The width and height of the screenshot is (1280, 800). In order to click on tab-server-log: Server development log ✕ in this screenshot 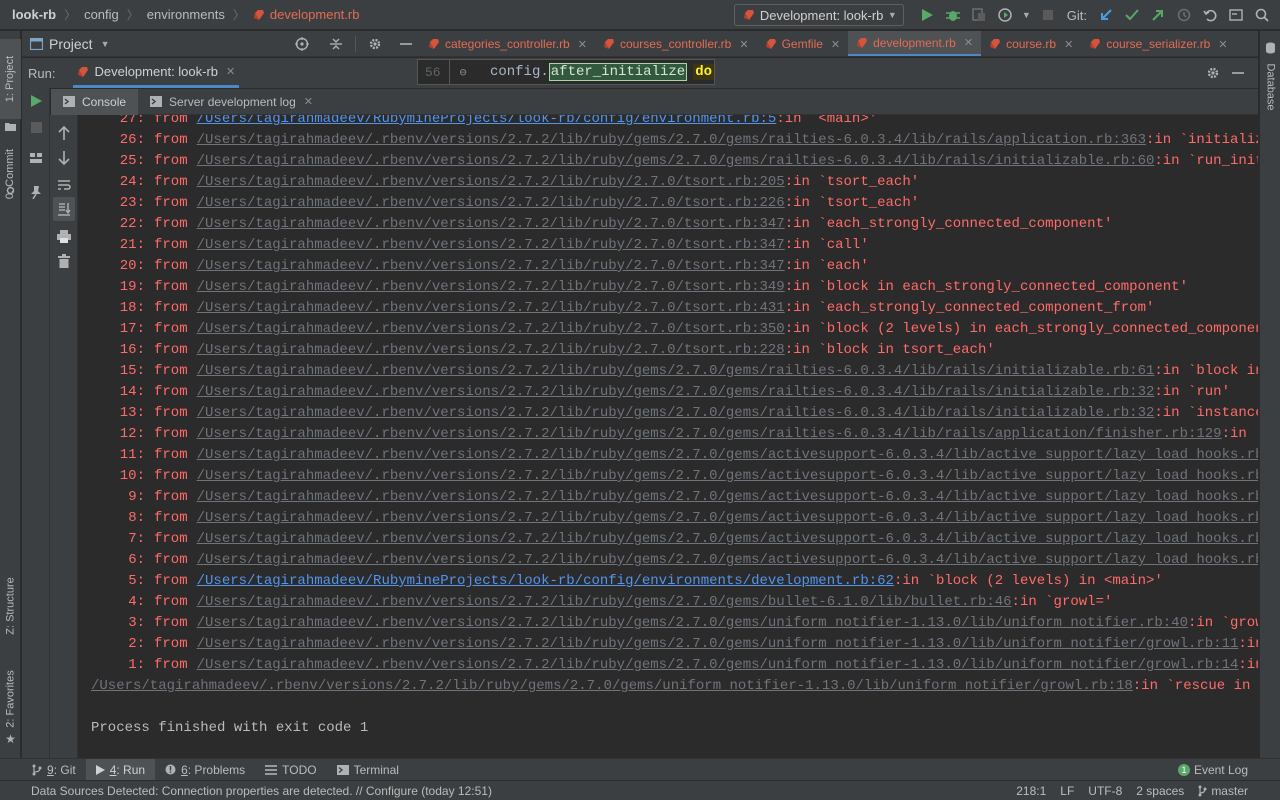, I will do `click(231, 102)`.